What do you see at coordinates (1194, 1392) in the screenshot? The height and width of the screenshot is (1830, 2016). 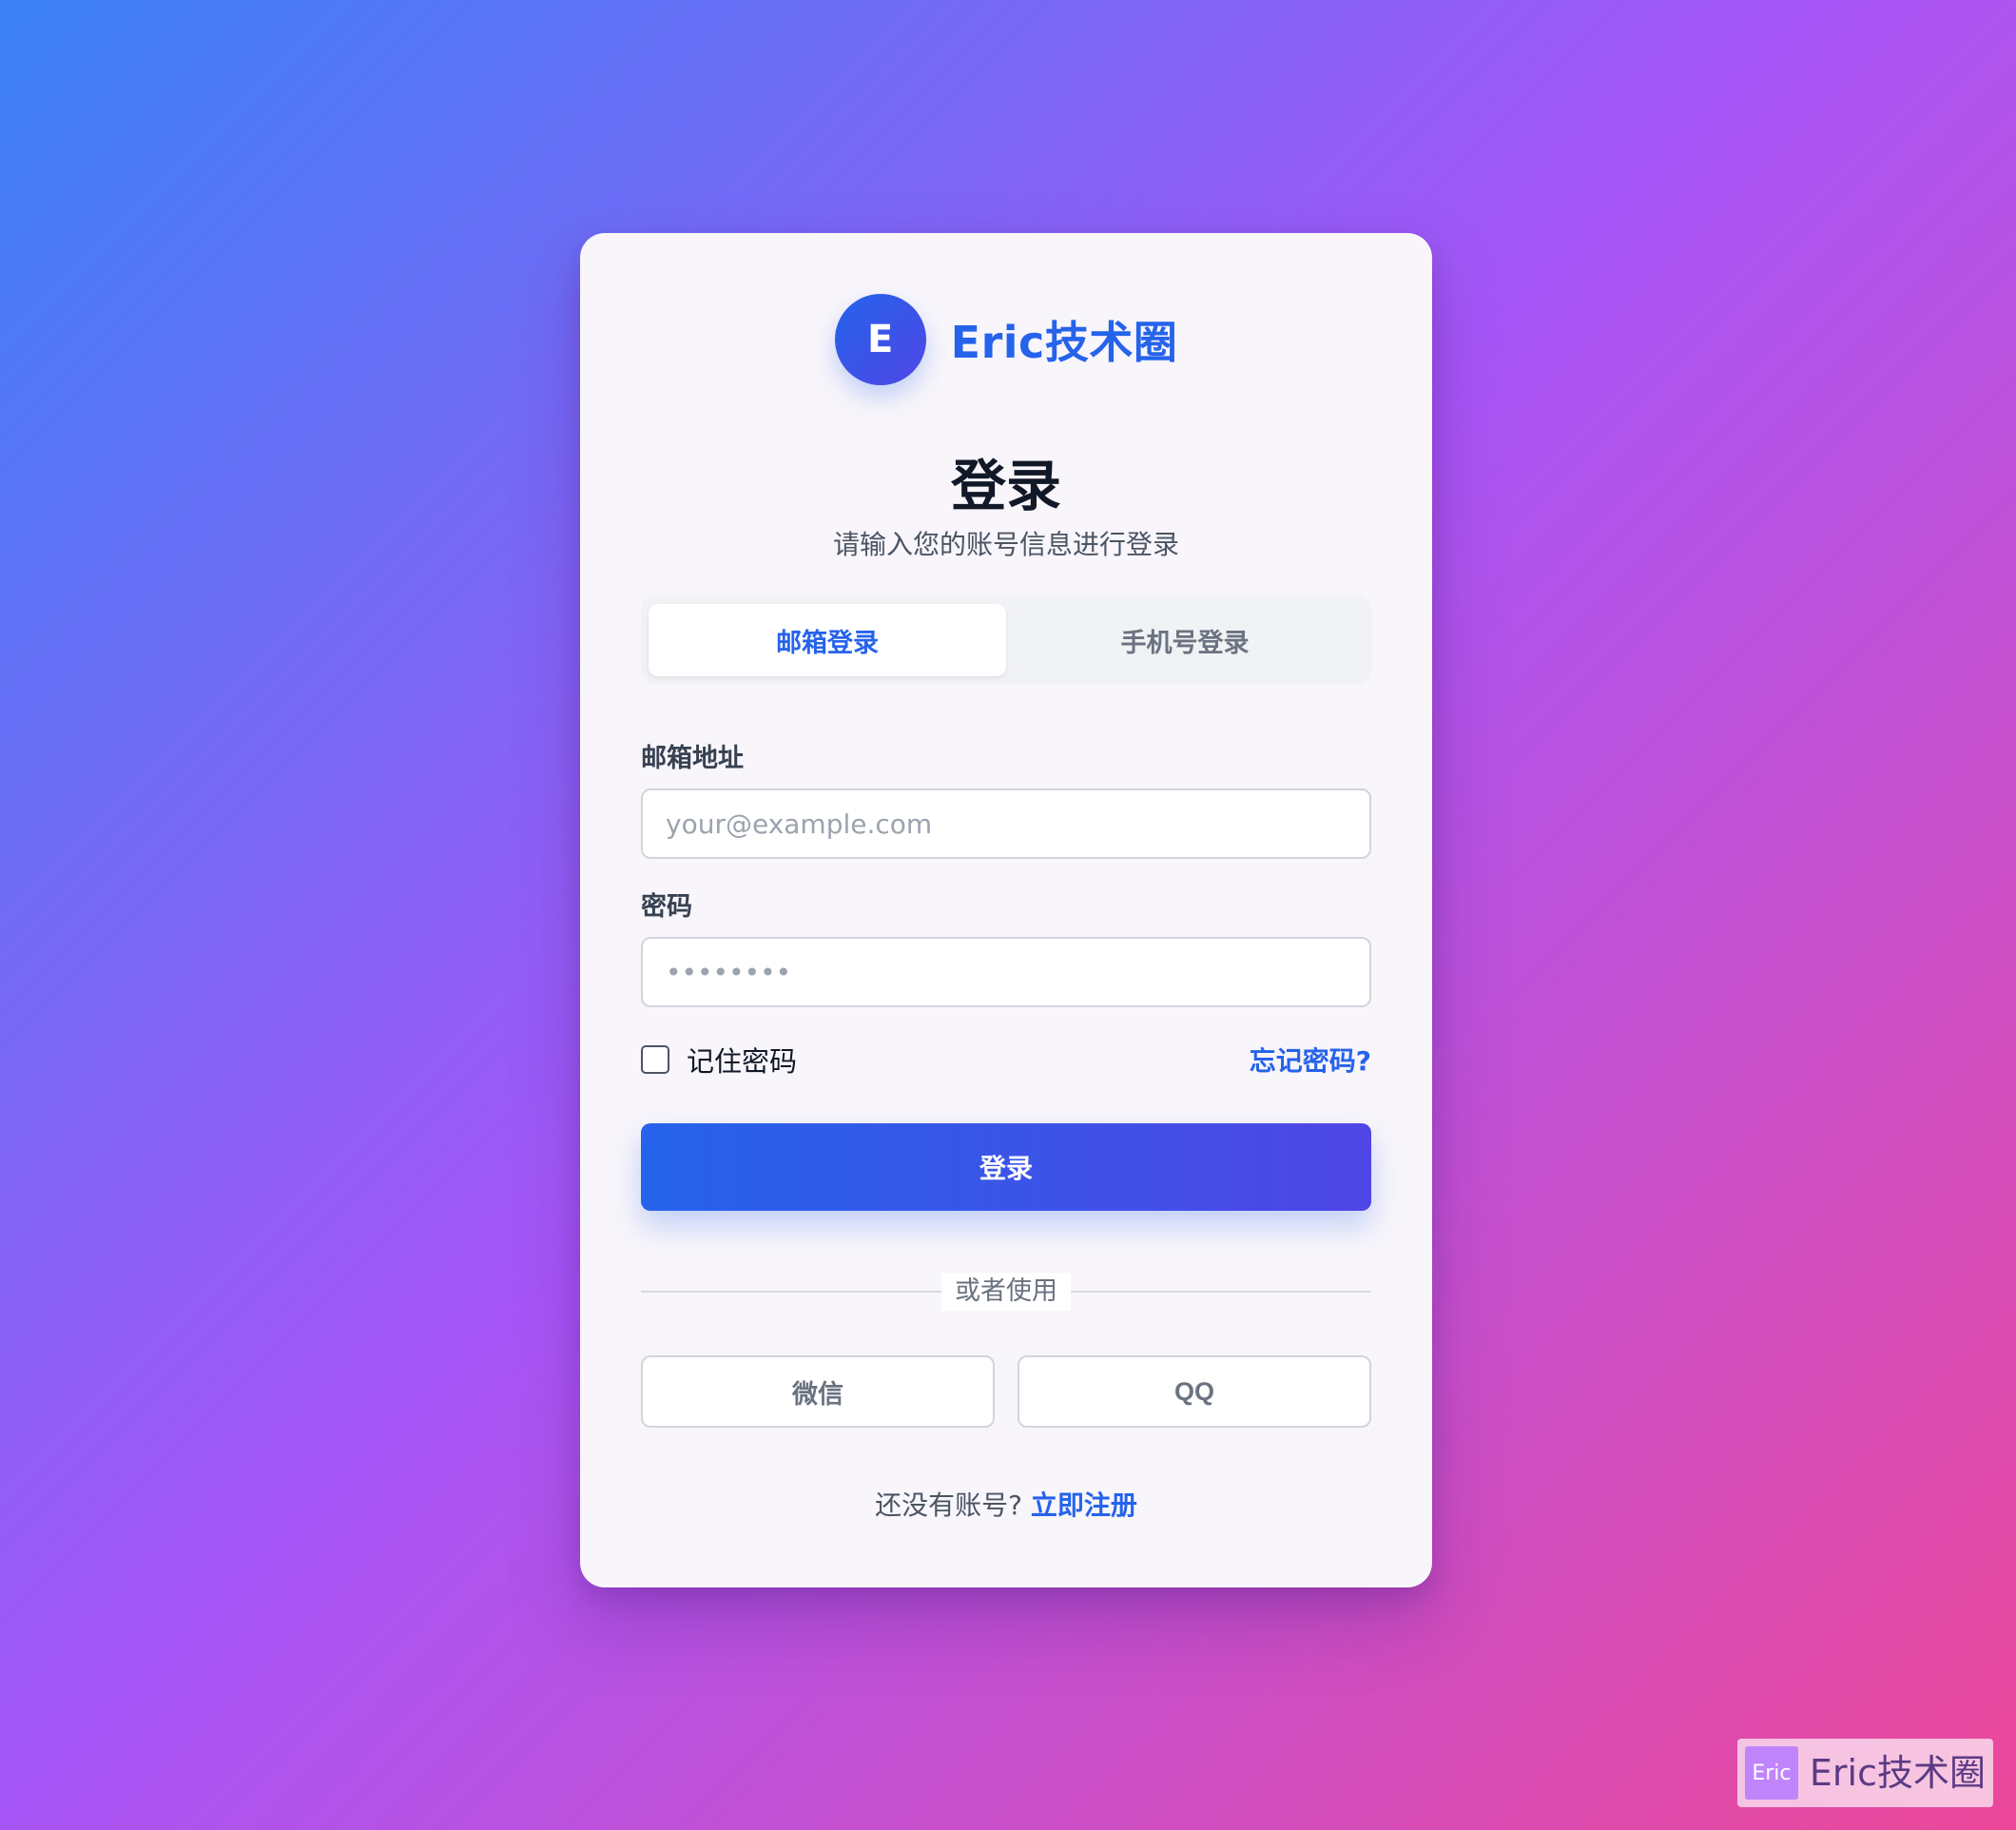 I see `qq-login-button: QQ` at bounding box center [1194, 1392].